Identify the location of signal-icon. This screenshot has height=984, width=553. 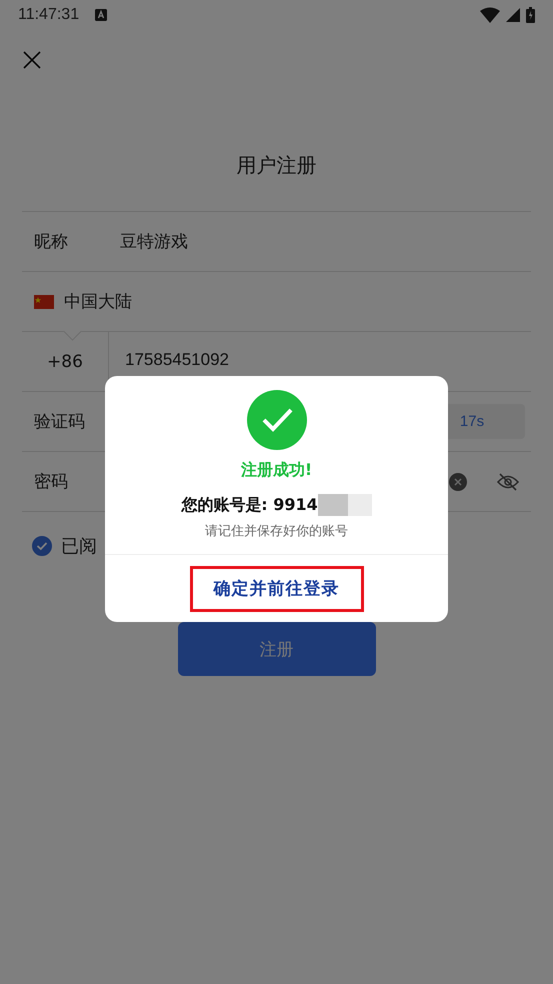
(513, 15).